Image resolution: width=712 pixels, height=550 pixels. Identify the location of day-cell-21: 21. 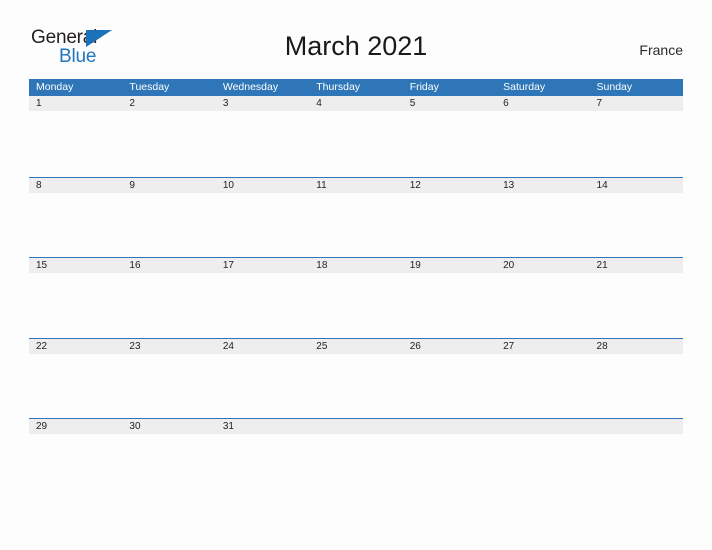
(636, 265).